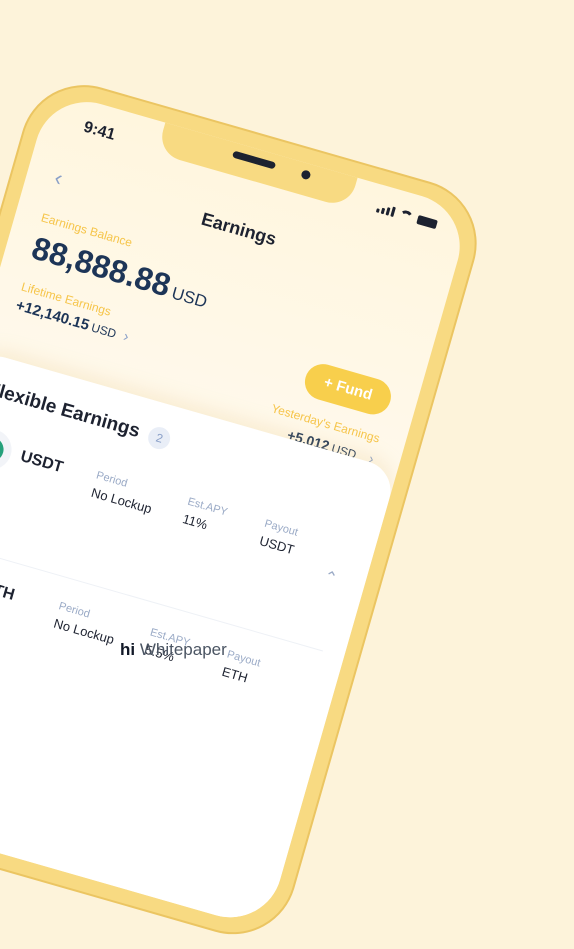 This screenshot has width=574, height=949. What do you see at coordinates (306, 175) in the screenshot?
I see `camera-icon` at bounding box center [306, 175].